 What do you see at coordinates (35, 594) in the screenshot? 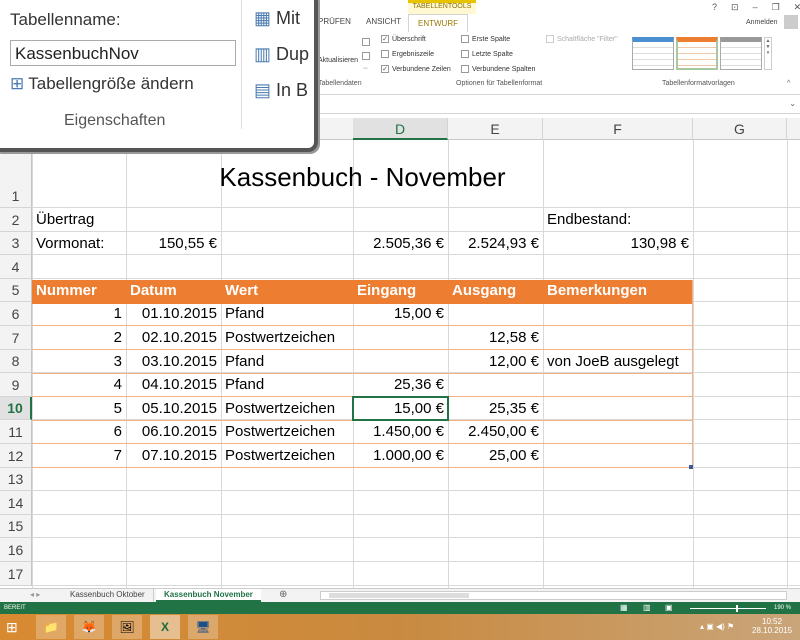
I see `scroll-tabs-icon: ◂ ▸` at bounding box center [35, 594].